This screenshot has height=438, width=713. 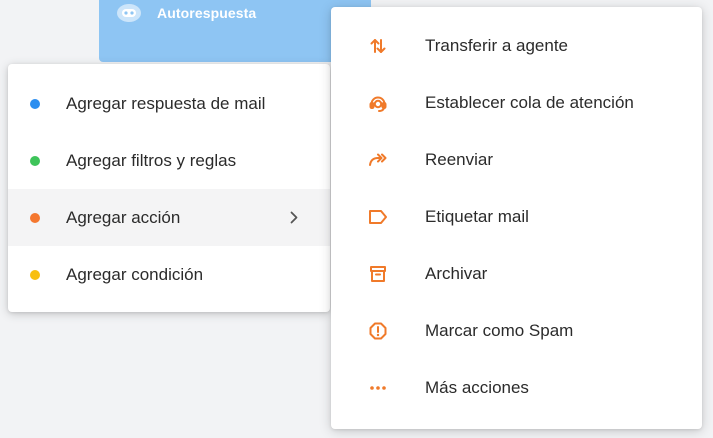 I want to click on action-transferir-agente: Transferir a agente, so click(x=516, y=45).